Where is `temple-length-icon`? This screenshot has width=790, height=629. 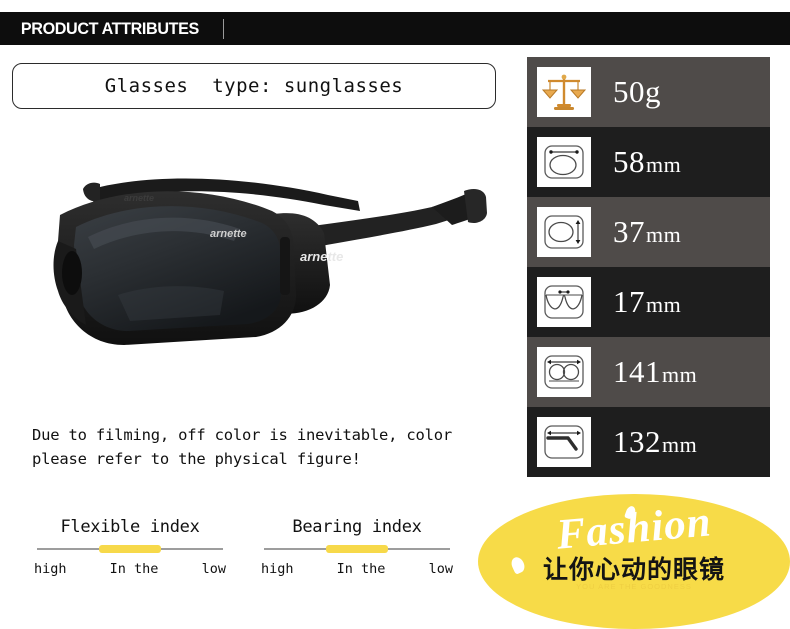
temple-length-icon is located at coordinates (564, 442).